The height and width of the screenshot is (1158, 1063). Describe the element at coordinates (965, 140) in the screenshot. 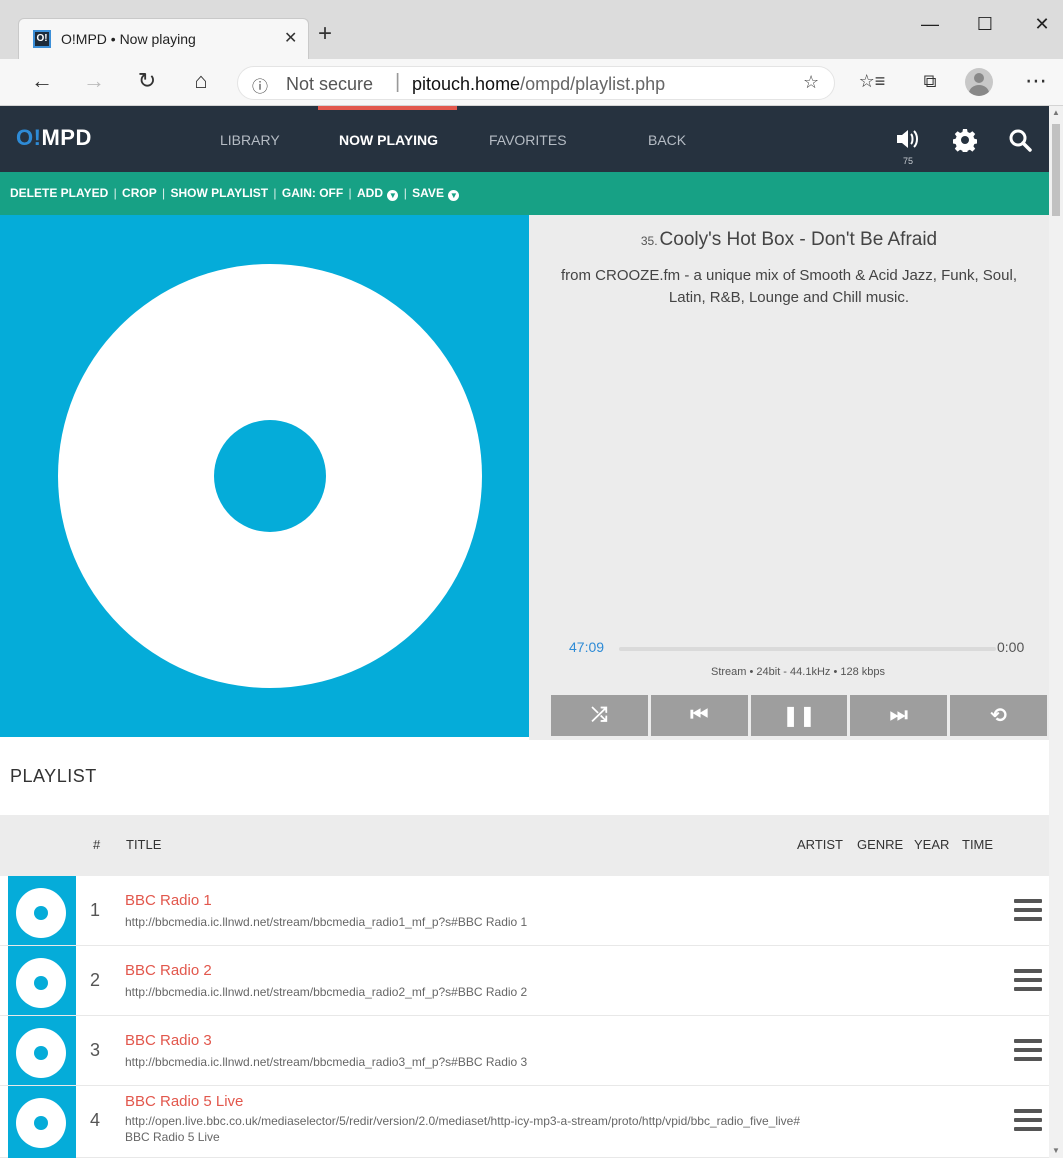

I see `gear-icon` at that location.